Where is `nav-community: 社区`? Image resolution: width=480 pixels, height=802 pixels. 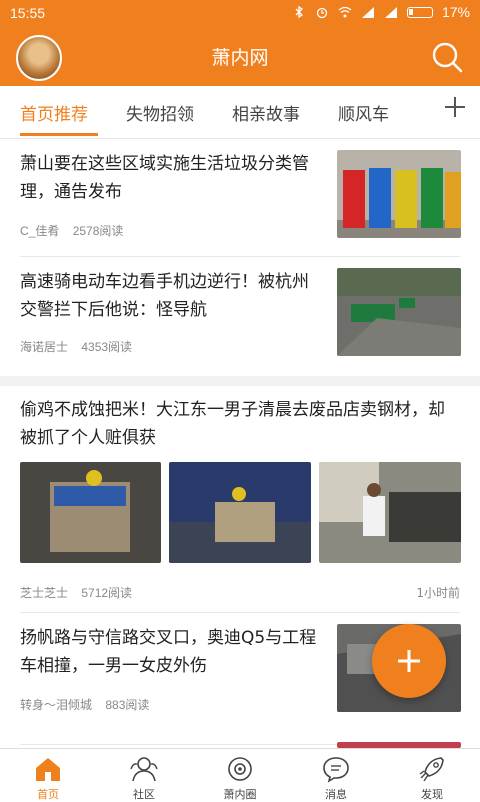
nav-community: 社区 is located at coordinates (144, 775).